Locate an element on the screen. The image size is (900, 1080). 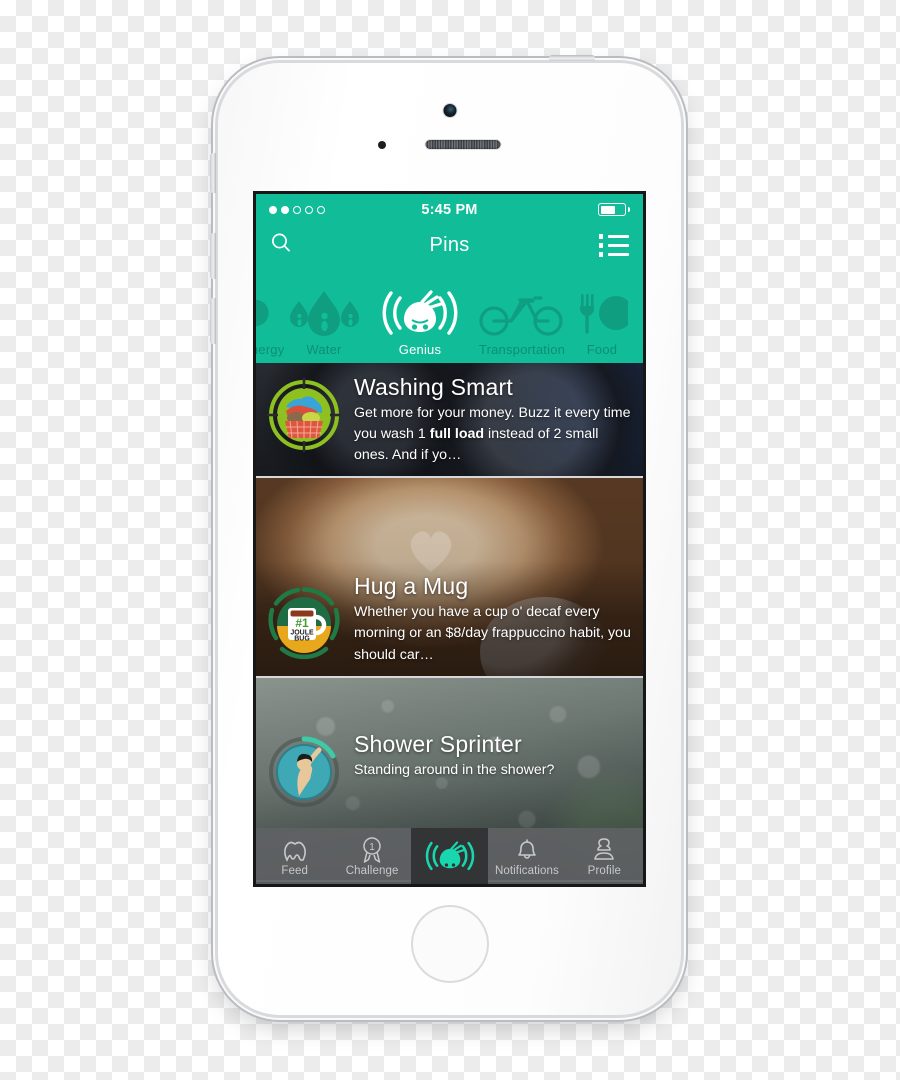
bicycle-icon is located at coordinates (522, 313).